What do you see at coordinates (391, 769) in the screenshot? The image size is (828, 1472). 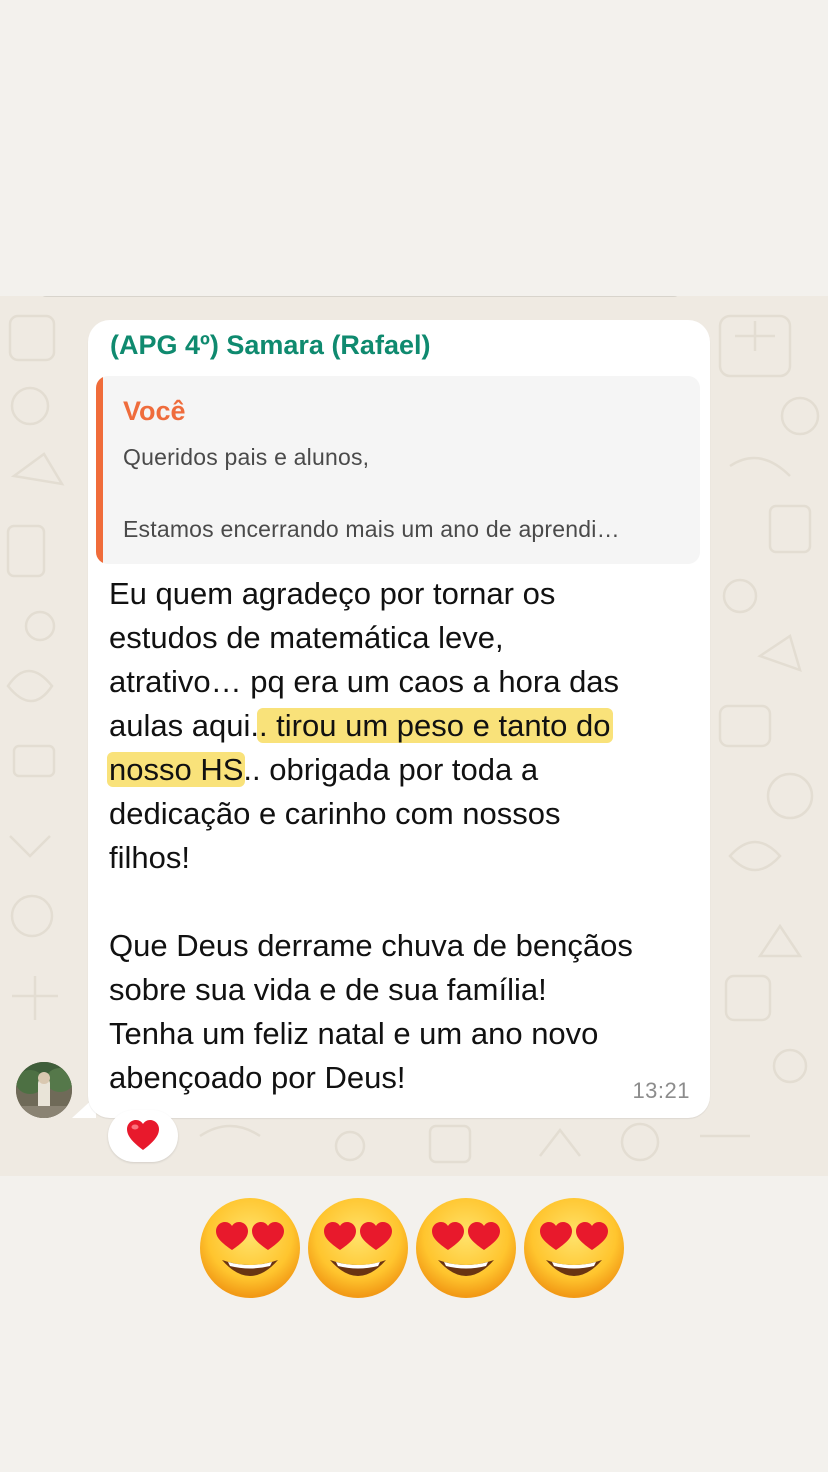 I see `message-text: .. obrigada por toda a` at bounding box center [391, 769].